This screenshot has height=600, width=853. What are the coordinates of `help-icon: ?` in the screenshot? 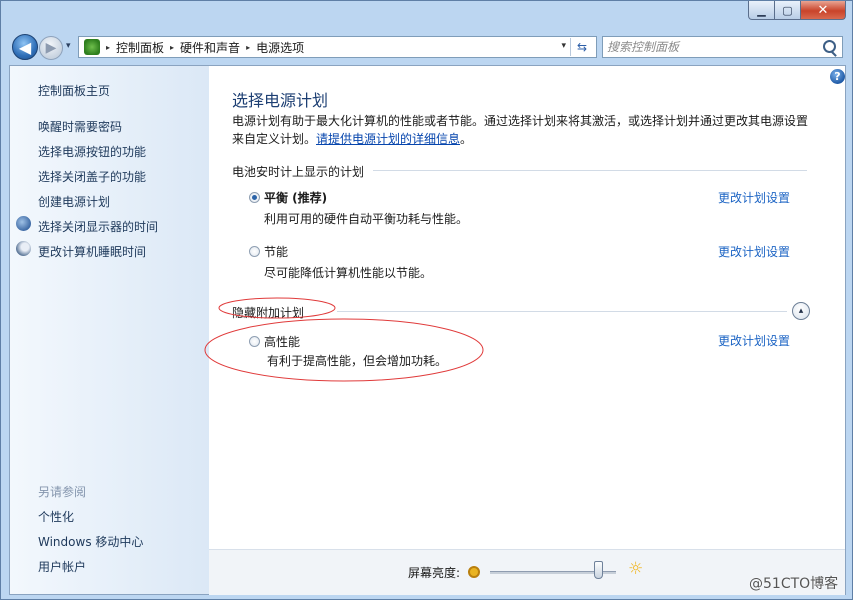 It's located at (837, 76).